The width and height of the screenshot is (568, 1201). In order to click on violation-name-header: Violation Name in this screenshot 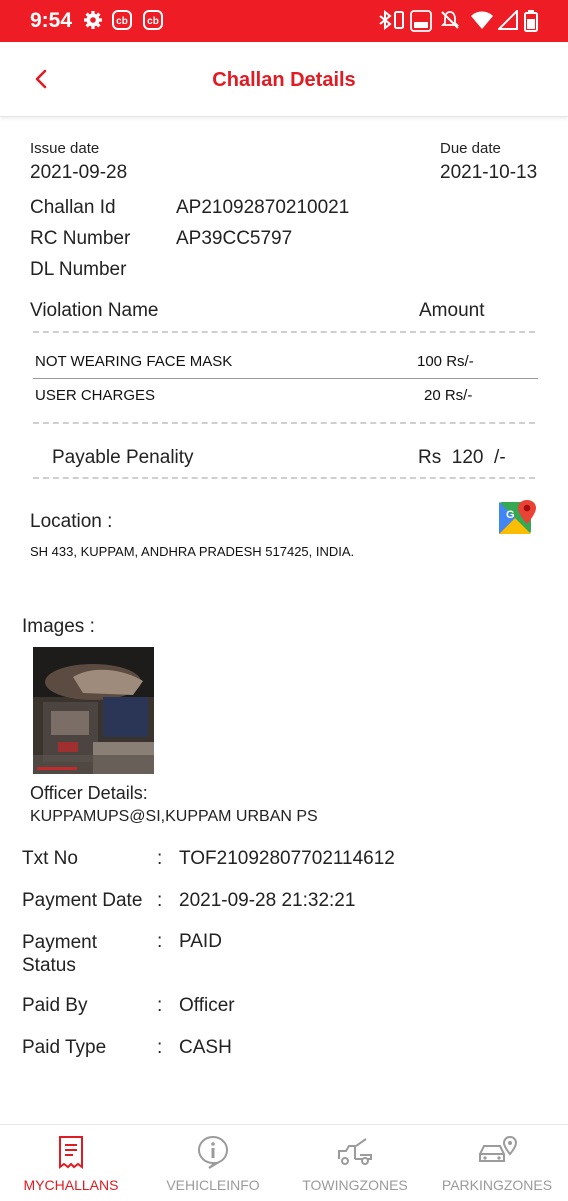, I will do `click(94, 310)`.